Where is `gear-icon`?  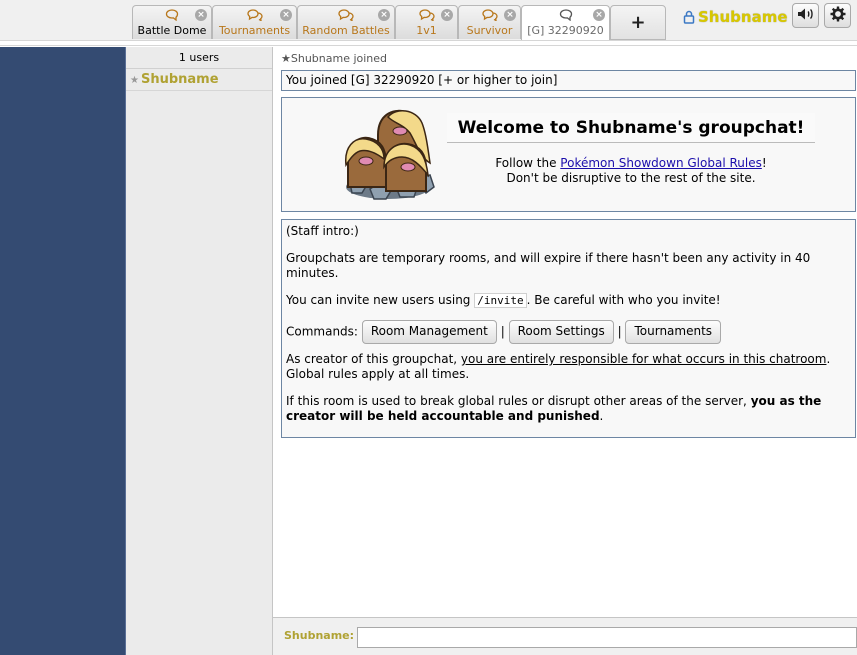
gear-icon is located at coordinates (837, 14).